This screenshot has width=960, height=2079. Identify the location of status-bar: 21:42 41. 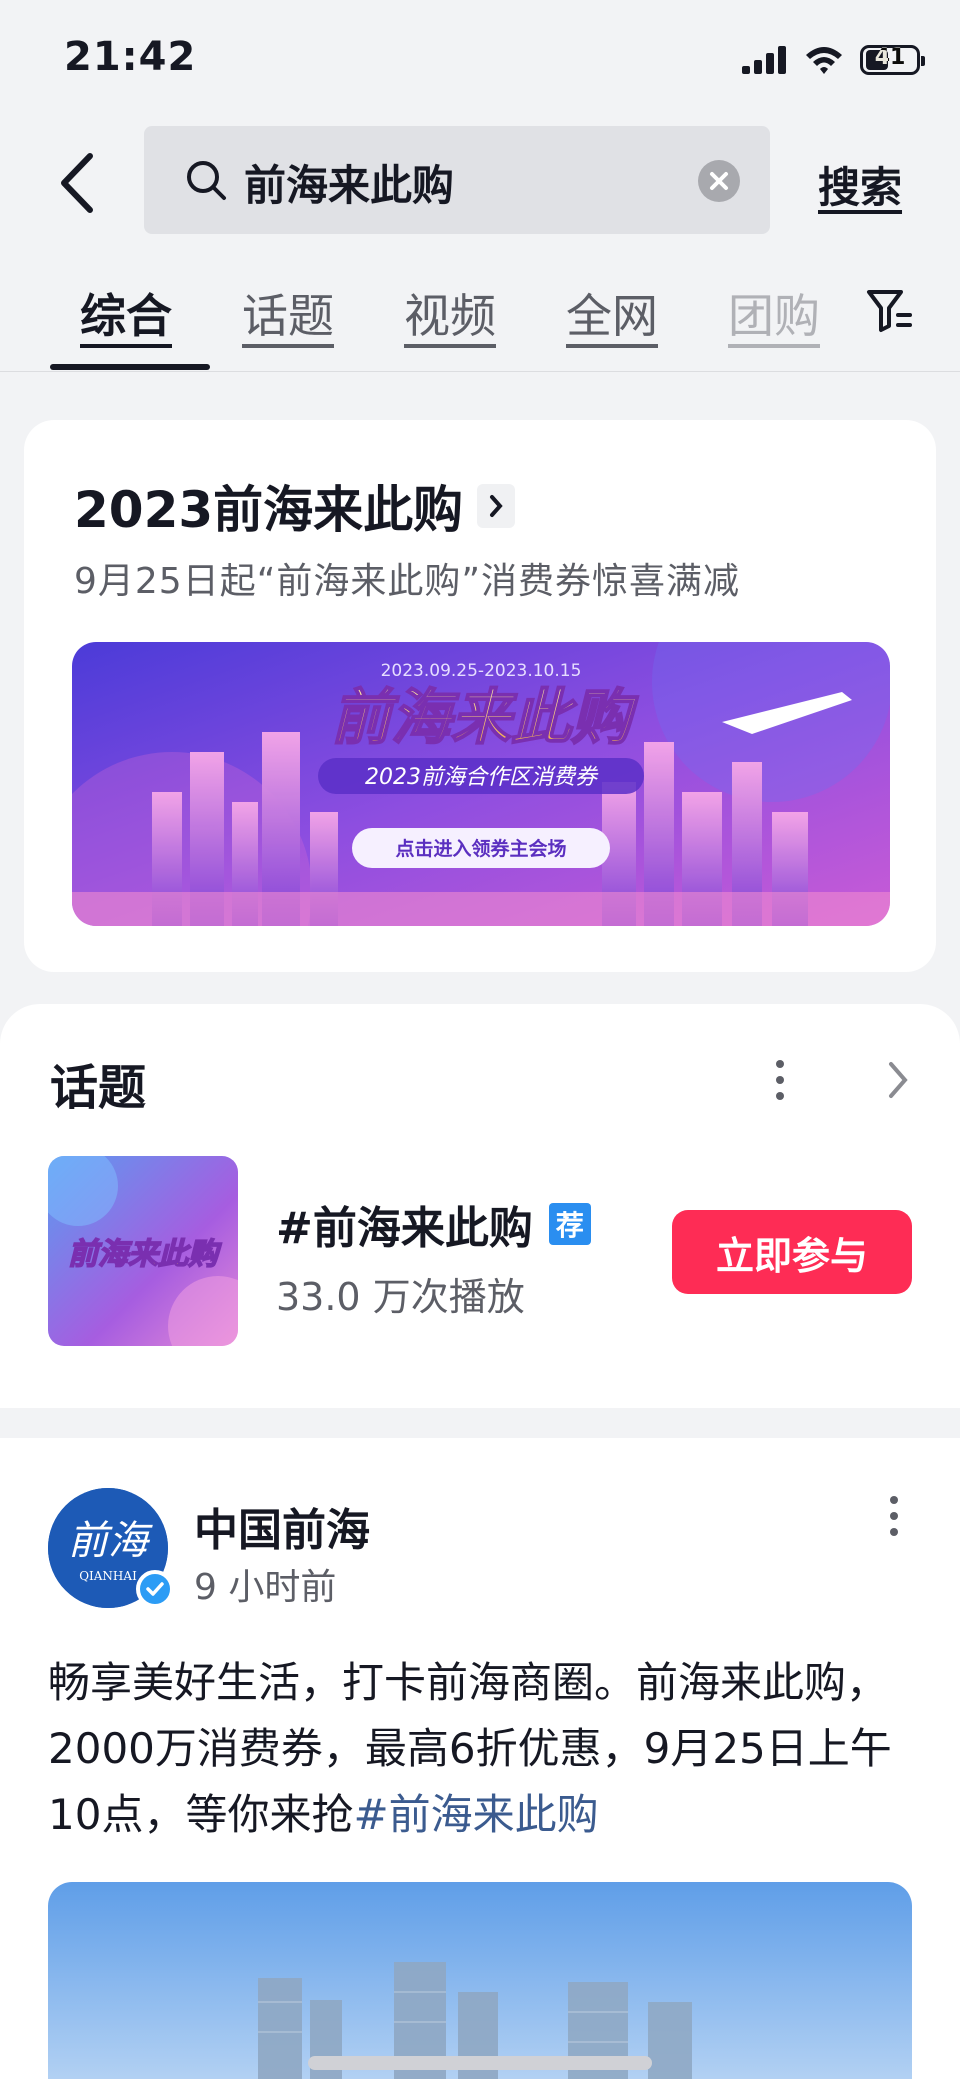
(480, 60).